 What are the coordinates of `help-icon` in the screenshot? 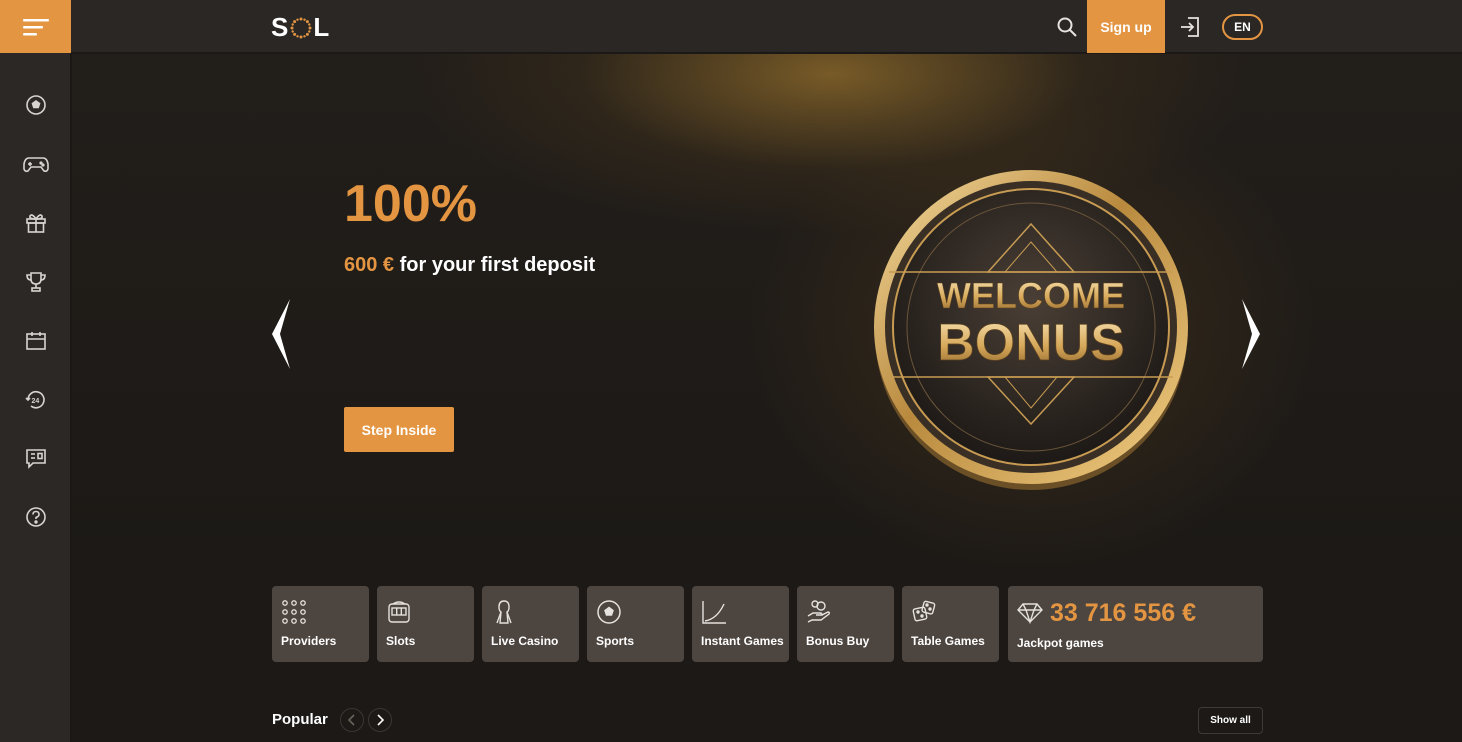 It's located at (35, 517).